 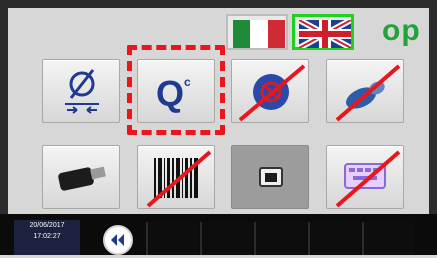 I want to click on italian-flag-icon, so click(x=259, y=34).